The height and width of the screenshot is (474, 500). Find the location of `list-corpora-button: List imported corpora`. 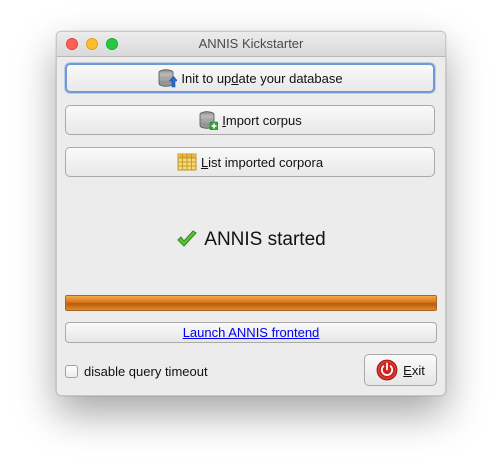

list-corpora-button: List imported corpora is located at coordinates (250, 162).